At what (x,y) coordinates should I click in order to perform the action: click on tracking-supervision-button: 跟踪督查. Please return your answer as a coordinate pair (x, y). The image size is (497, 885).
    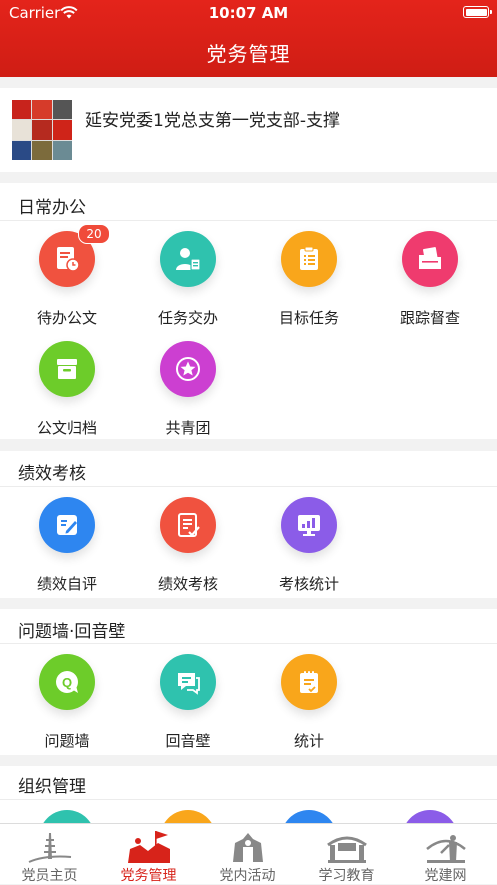
    Looking at the image, I should click on (430, 286).